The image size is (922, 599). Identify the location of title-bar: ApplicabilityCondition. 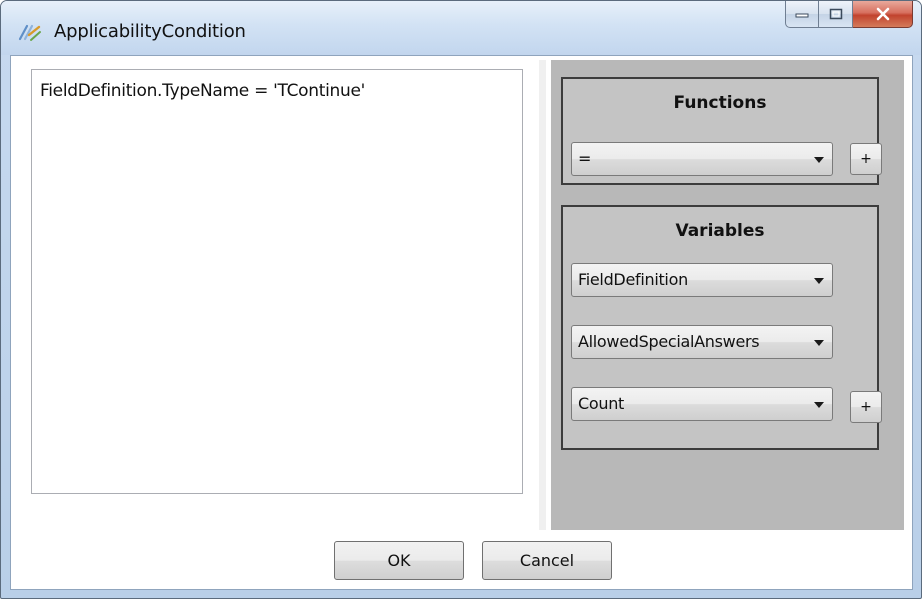
(461, 28).